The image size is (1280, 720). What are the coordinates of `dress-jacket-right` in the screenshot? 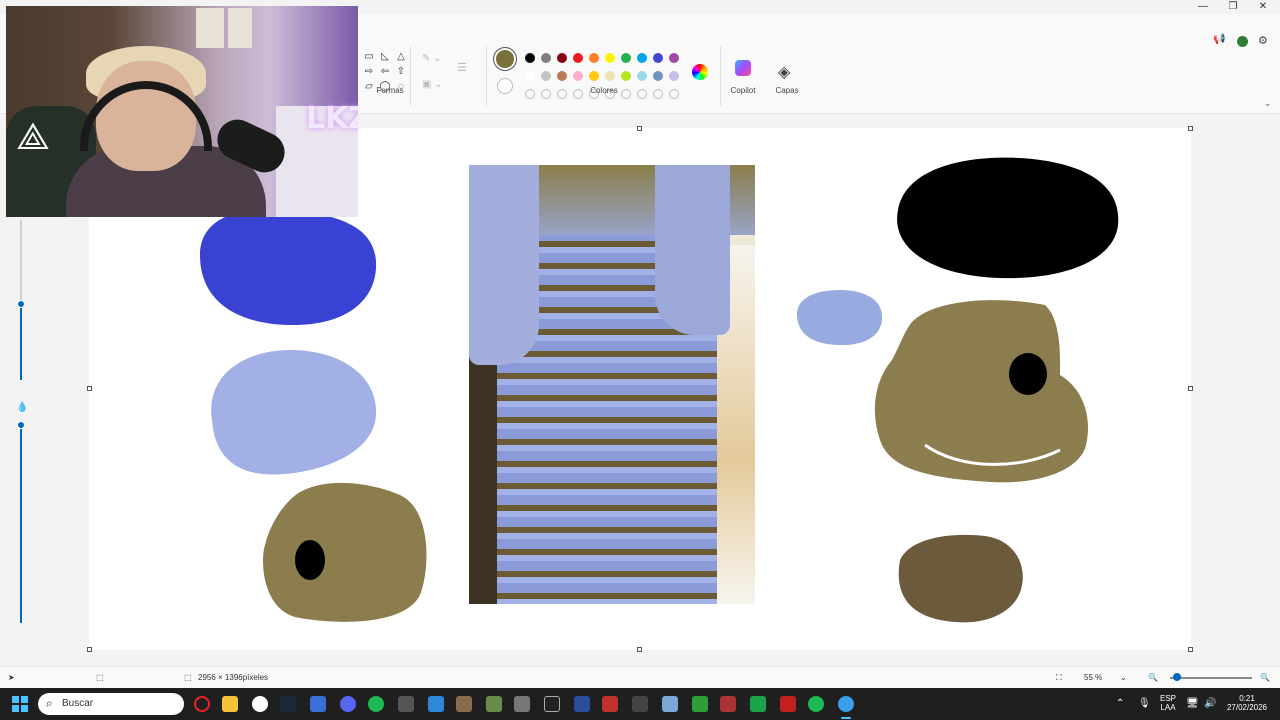 It's located at (692, 250).